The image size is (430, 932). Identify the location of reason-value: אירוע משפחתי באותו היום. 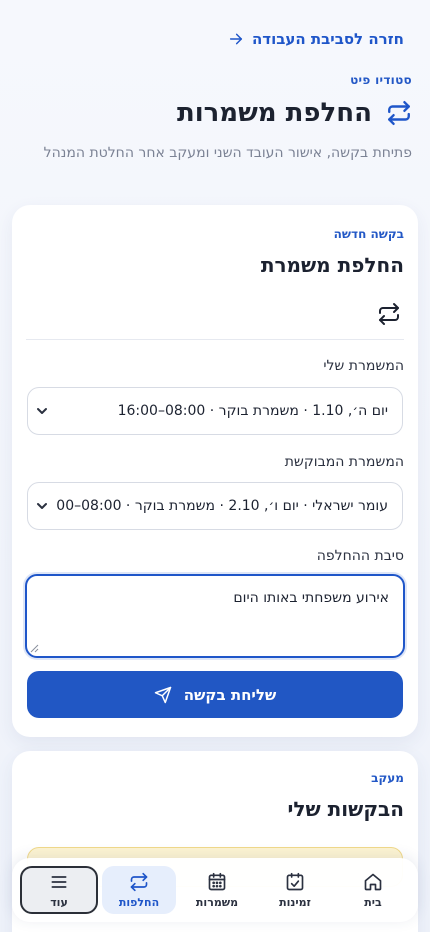
(311, 598).